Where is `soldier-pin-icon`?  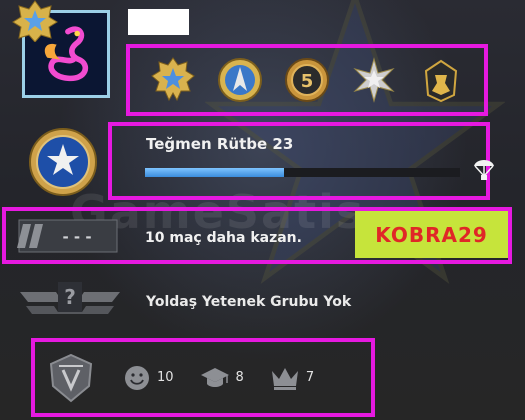
soldier-pin-icon is located at coordinates (441, 80).